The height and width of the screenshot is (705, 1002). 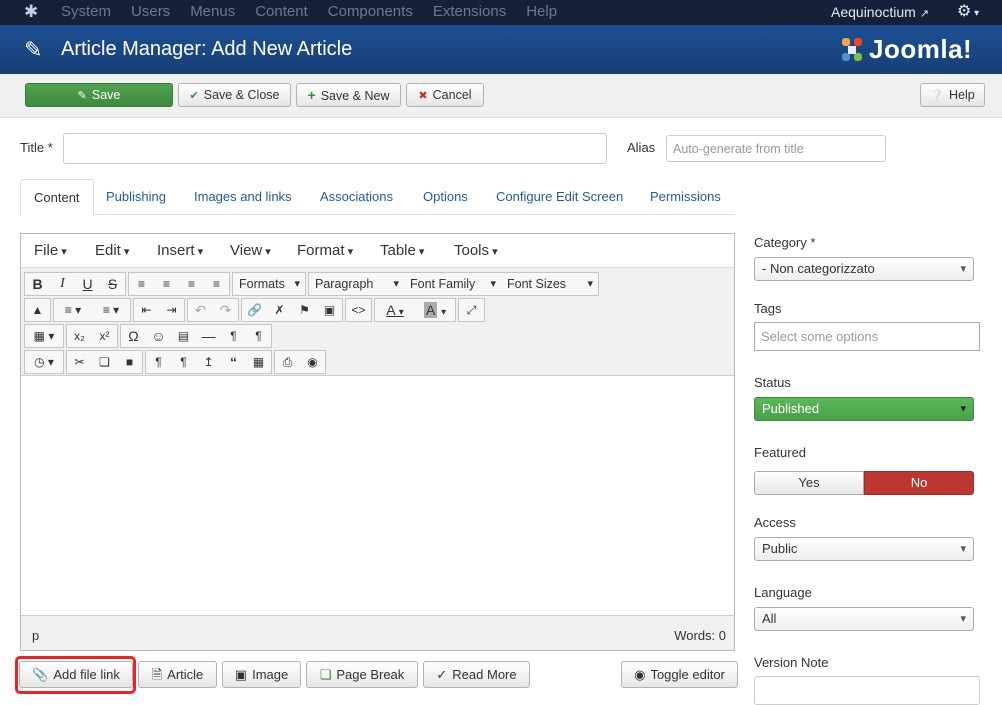 What do you see at coordinates (150, 12) in the screenshot?
I see `menu-users: Users` at bounding box center [150, 12].